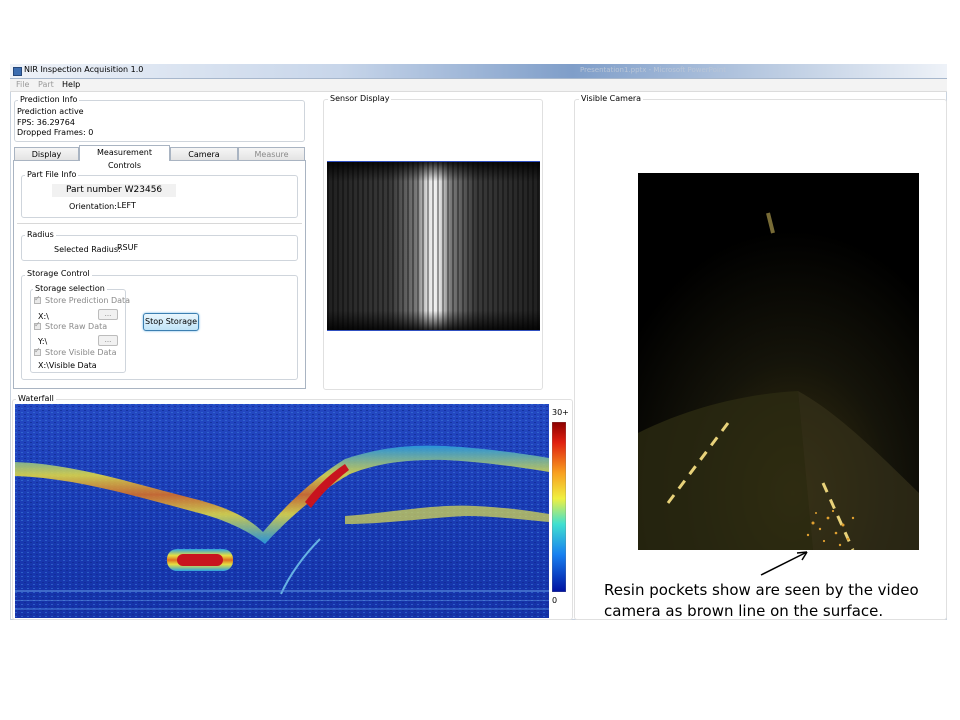  I want to click on tab-display-settings: Display Settings, so click(46, 159).